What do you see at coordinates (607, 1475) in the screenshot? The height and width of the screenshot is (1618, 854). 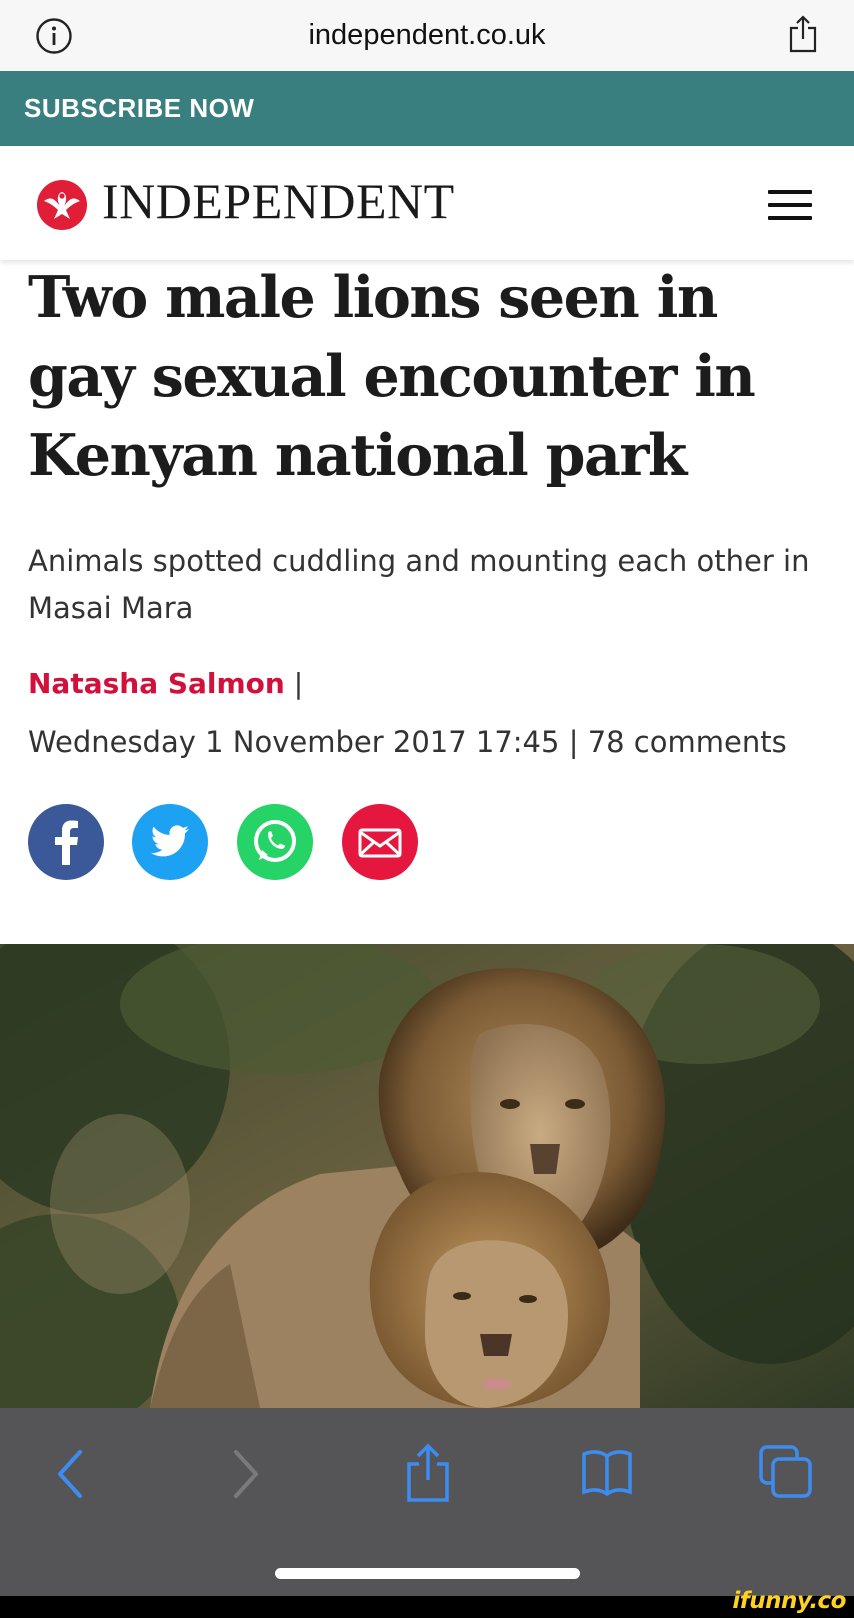 I see `bookmarks-icon` at bounding box center [607, 1475].